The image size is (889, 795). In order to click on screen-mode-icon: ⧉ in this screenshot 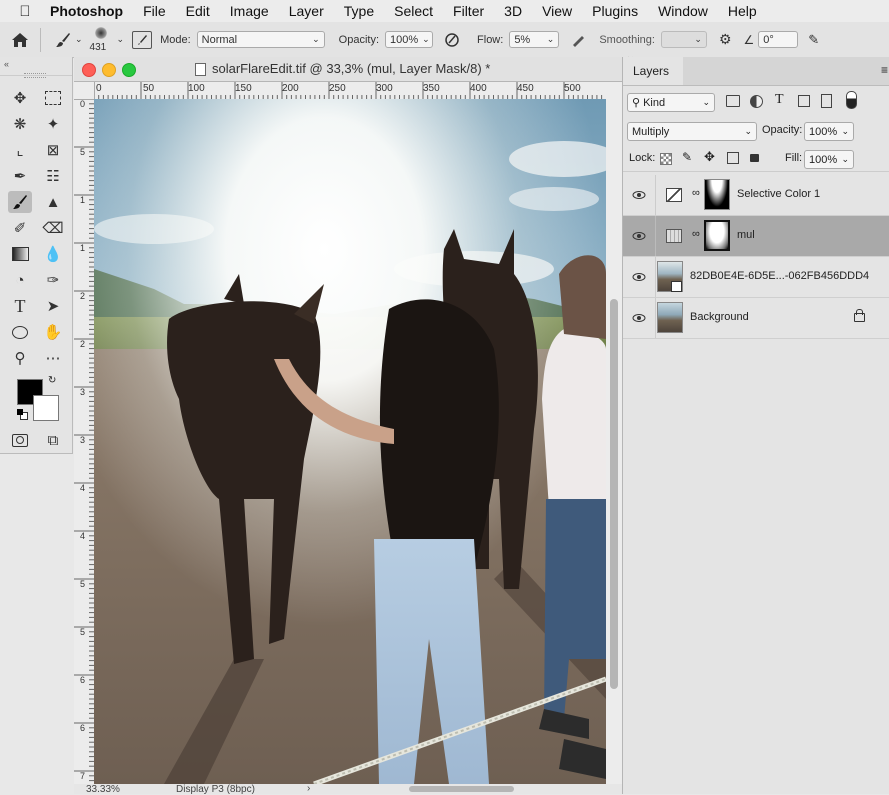, I will do `click(53, 440)`.